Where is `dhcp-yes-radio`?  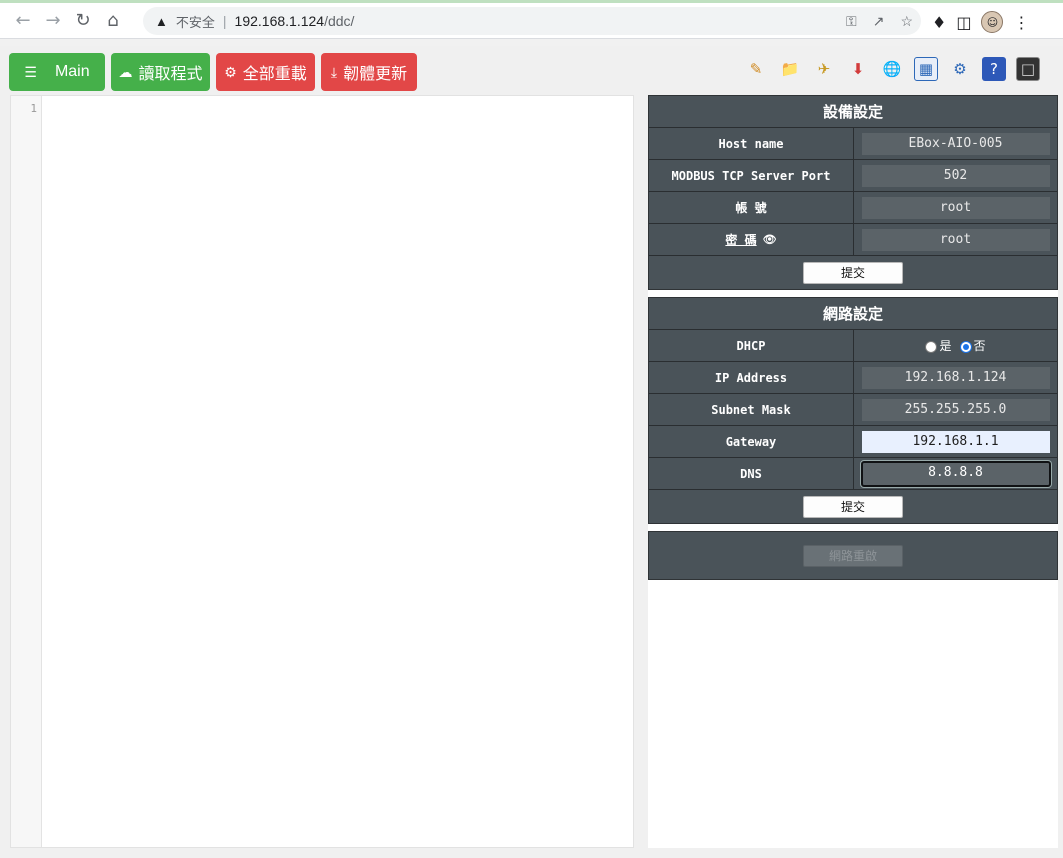 dhcp-yes-radio is located at coordinates (931, 346).